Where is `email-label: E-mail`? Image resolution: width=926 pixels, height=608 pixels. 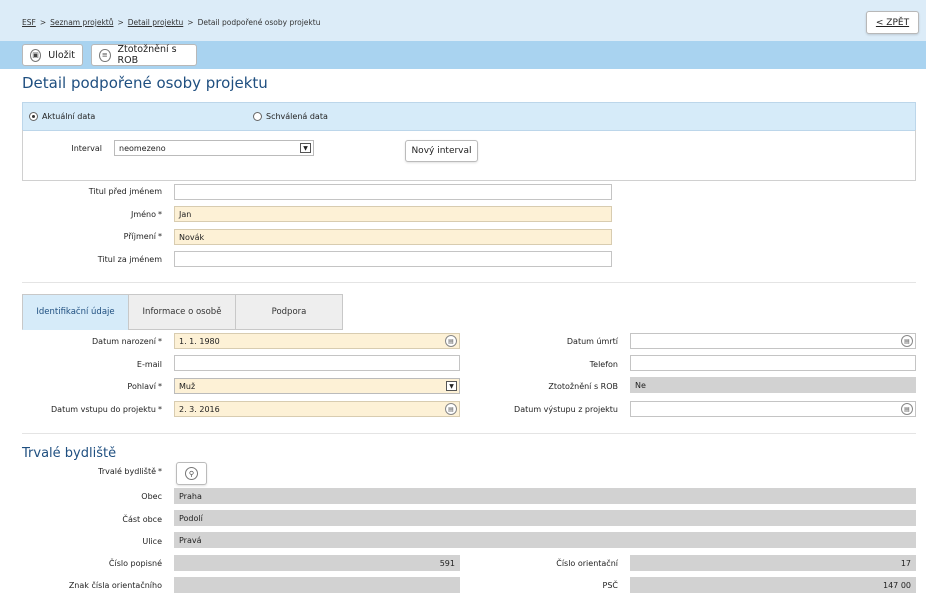
email-label: E-mail is located at coordinates (149, 364).